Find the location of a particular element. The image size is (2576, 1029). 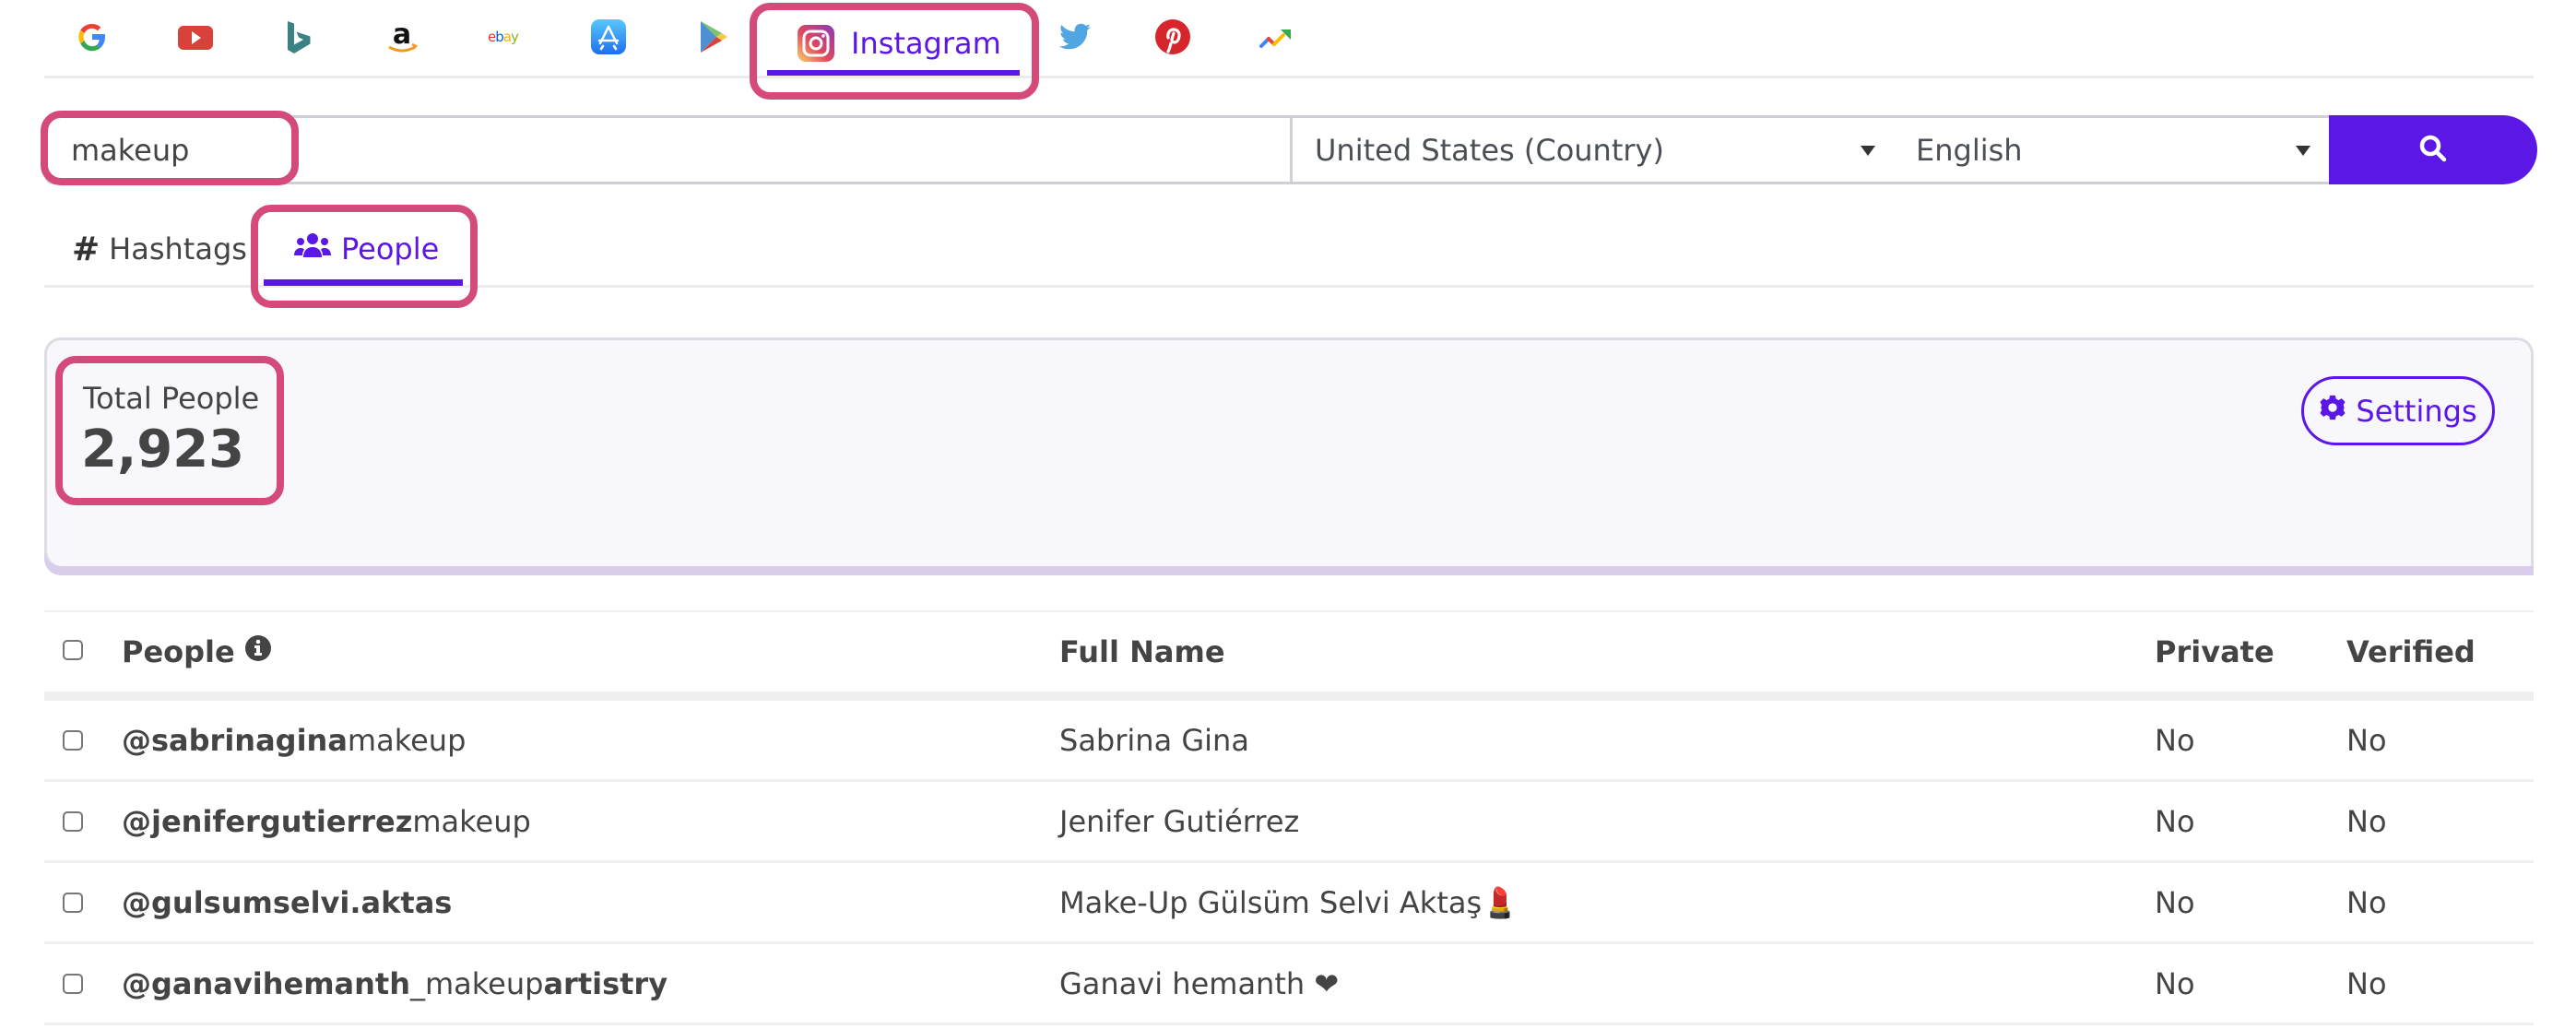

gear-icon is located at coordinates (2332, 411).